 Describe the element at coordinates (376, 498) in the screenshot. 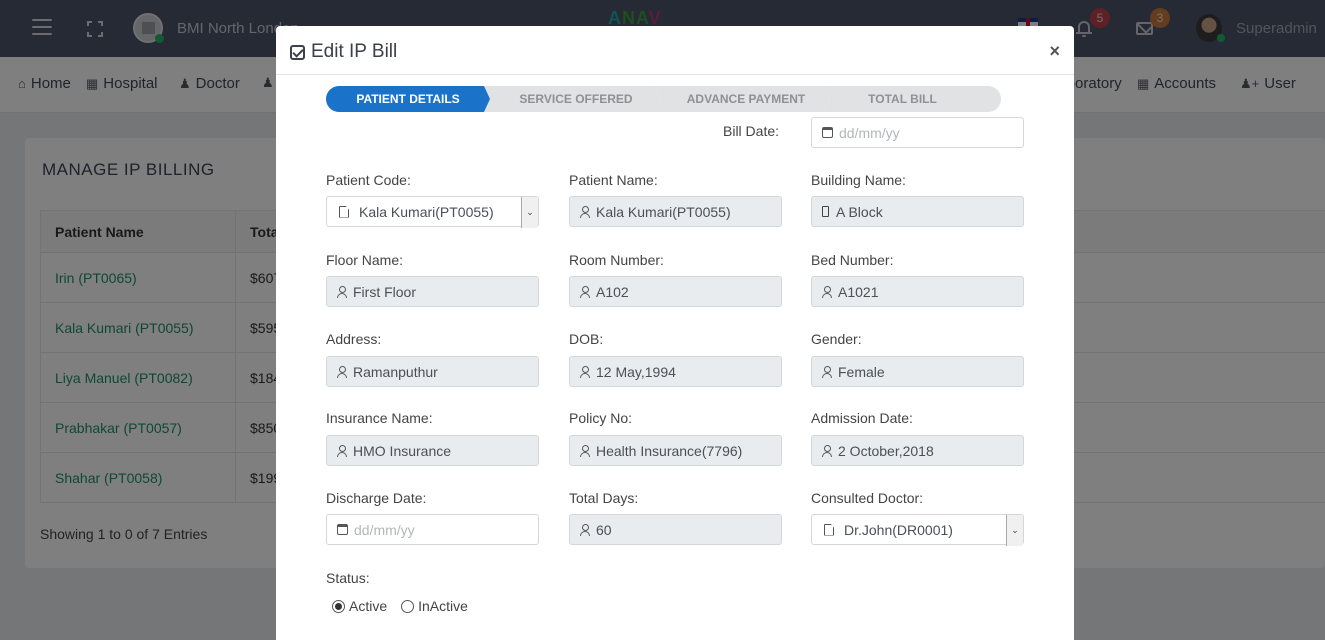

I see `discharge-date-label: Discharge Date:` at that location.